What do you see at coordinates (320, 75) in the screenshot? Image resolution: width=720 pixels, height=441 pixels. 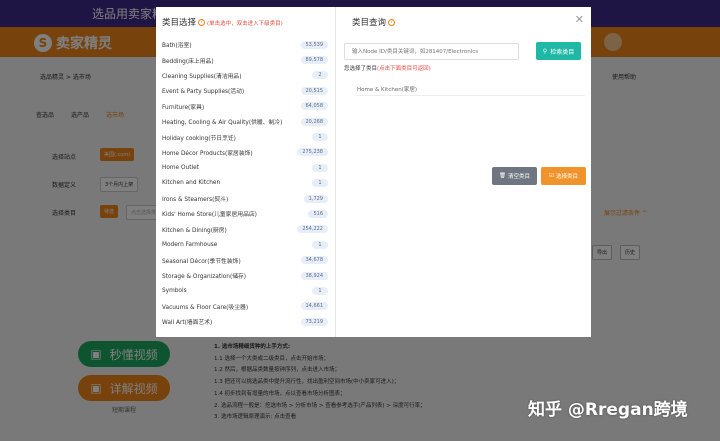 I see `category-count-badge: 2` at bounding box center [320, 75].